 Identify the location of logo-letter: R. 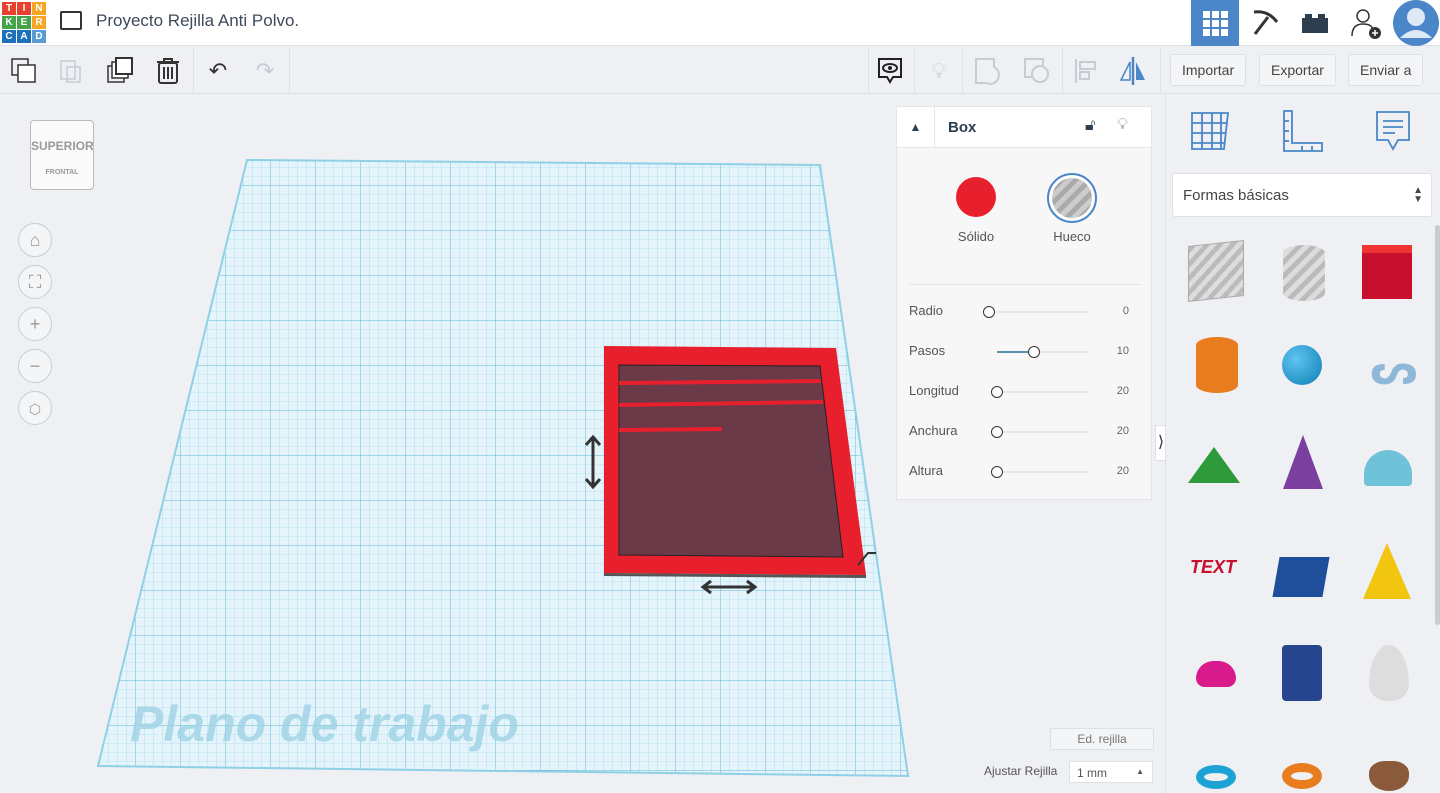
(39, 22).